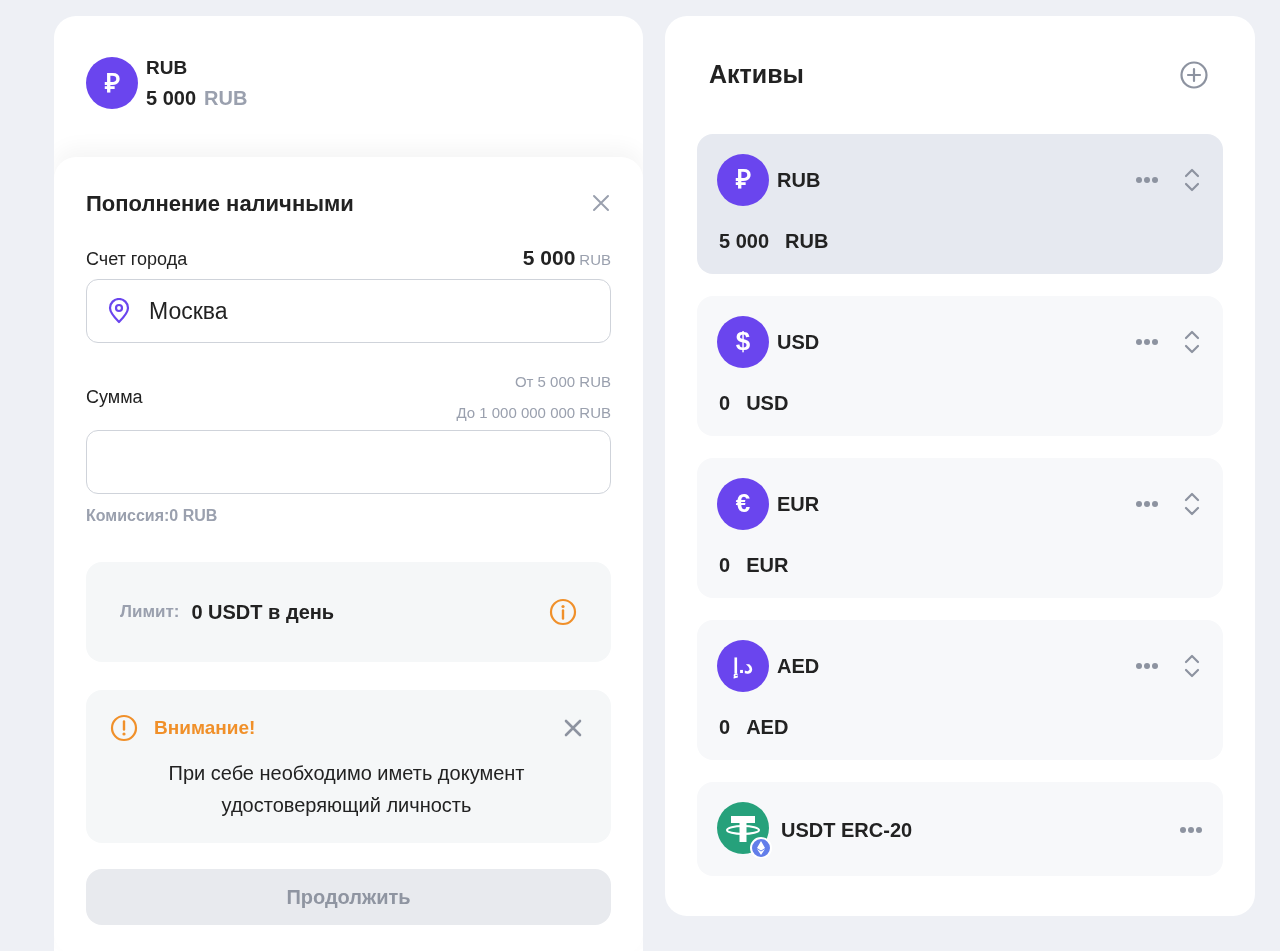  I want to click on warning-icon, so click(124, 728).